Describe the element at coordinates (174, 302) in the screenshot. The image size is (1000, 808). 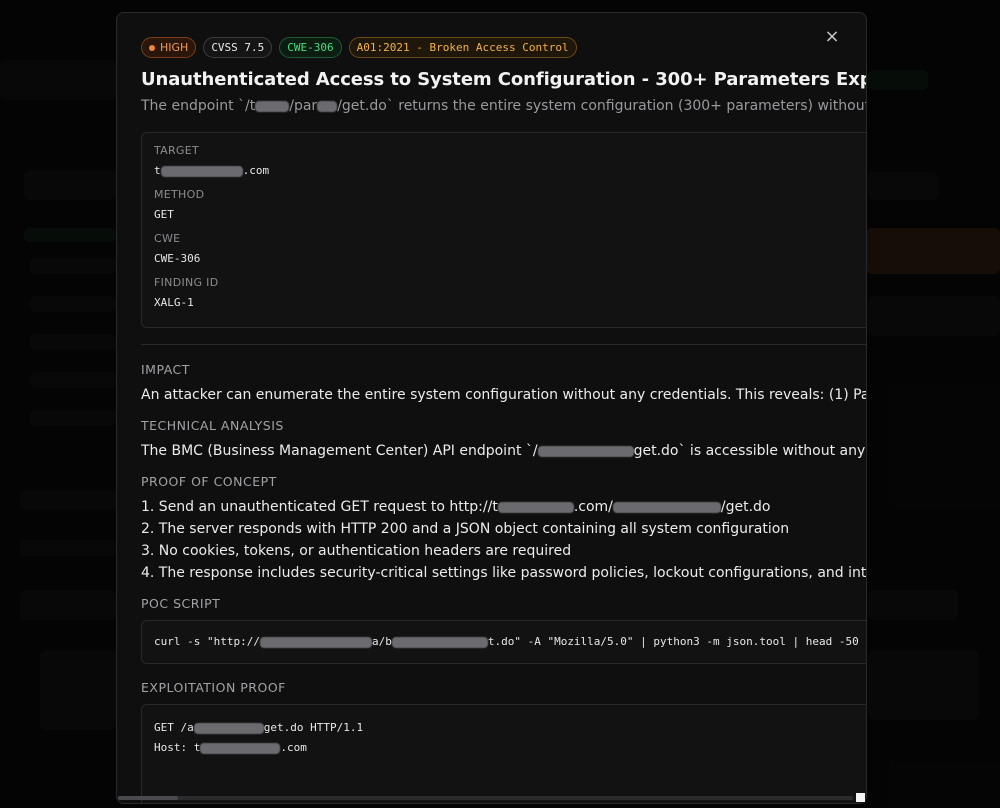
I see `finding-id-value: XALG-1` at that location.